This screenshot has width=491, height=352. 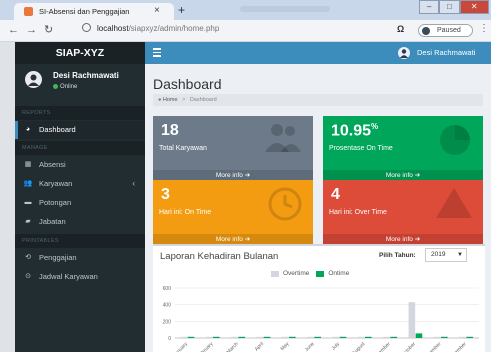 I want to click on bar-overtime-july, so click(x=336, y=337).